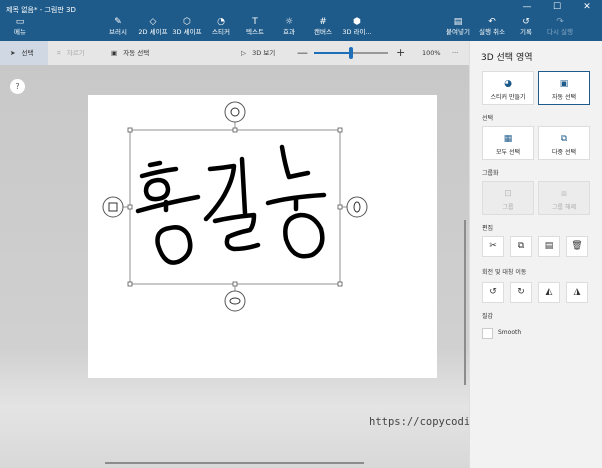 This screenshot has width=602, height=468. What do you see at coordinates (24, 53) in the screenshot?
I see `select-button: ➤ 선택` at bounding box center [24, 53].